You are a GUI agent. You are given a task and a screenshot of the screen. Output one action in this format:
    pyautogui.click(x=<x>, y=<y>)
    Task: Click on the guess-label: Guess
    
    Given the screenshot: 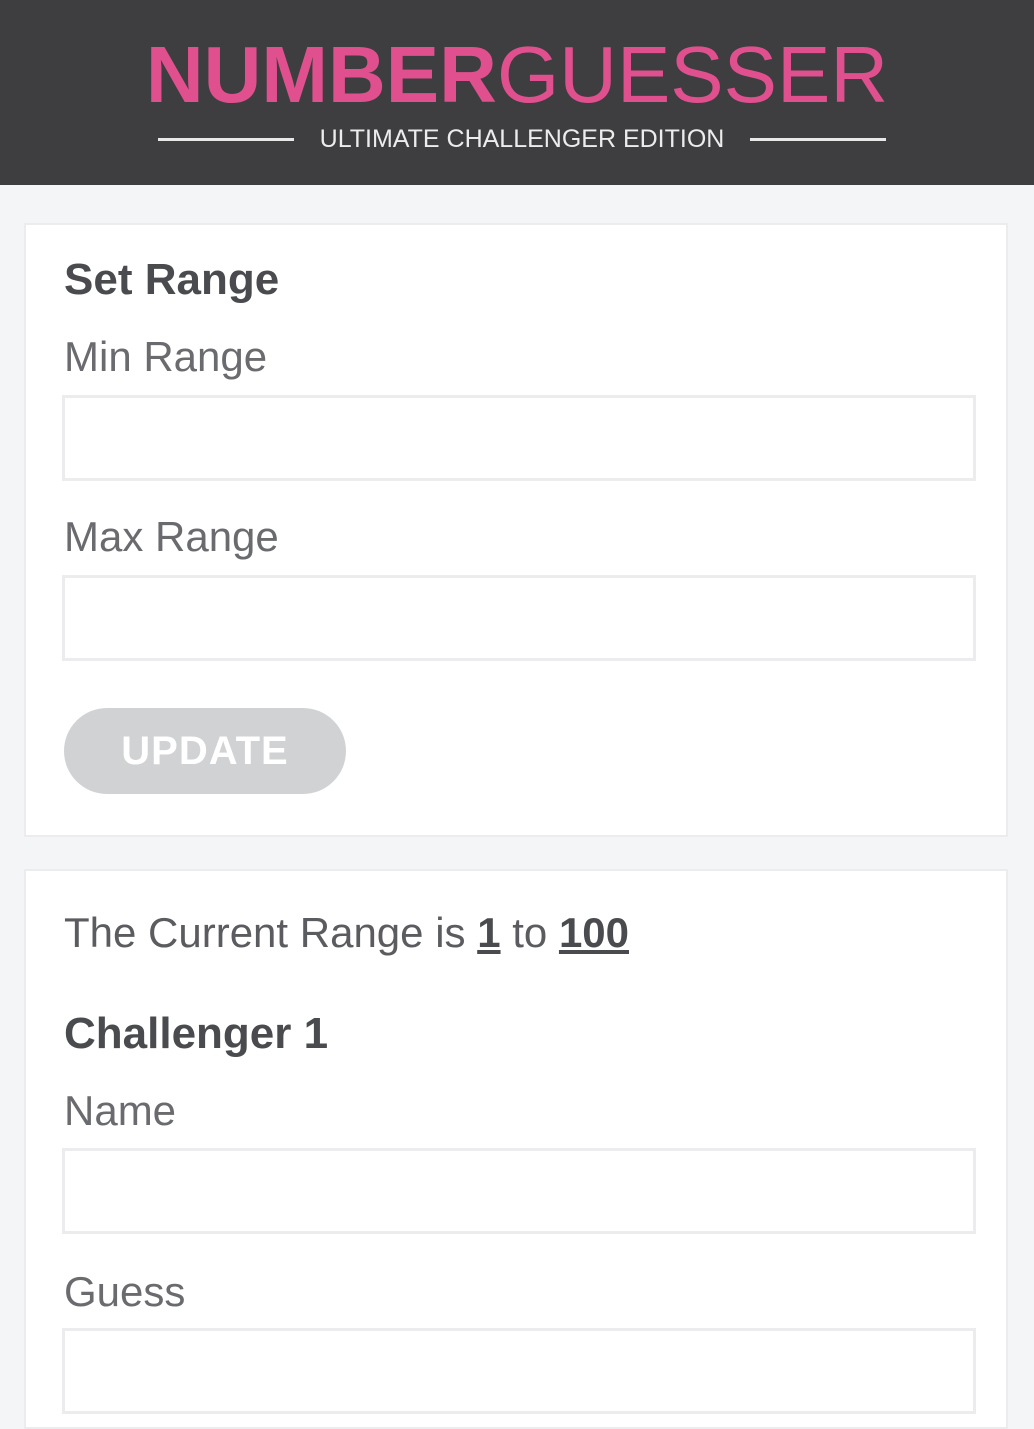 What is the action you would take?
    pyautogui.click(x=125, y=1291)
    